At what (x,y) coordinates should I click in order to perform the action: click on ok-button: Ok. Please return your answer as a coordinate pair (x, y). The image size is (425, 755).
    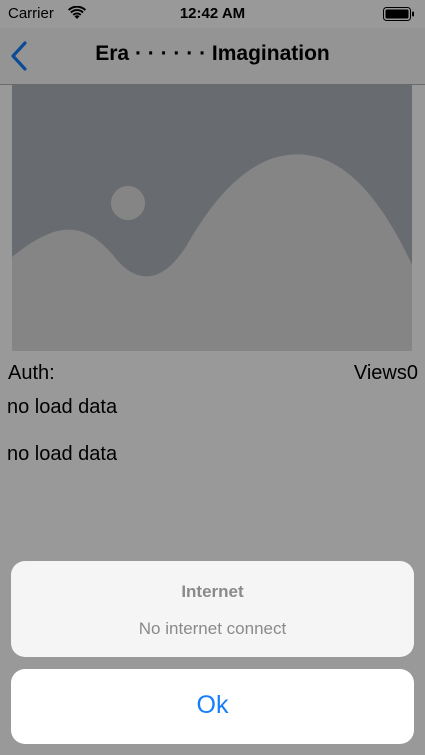
    Looking at the image, I should click on (212, 706).